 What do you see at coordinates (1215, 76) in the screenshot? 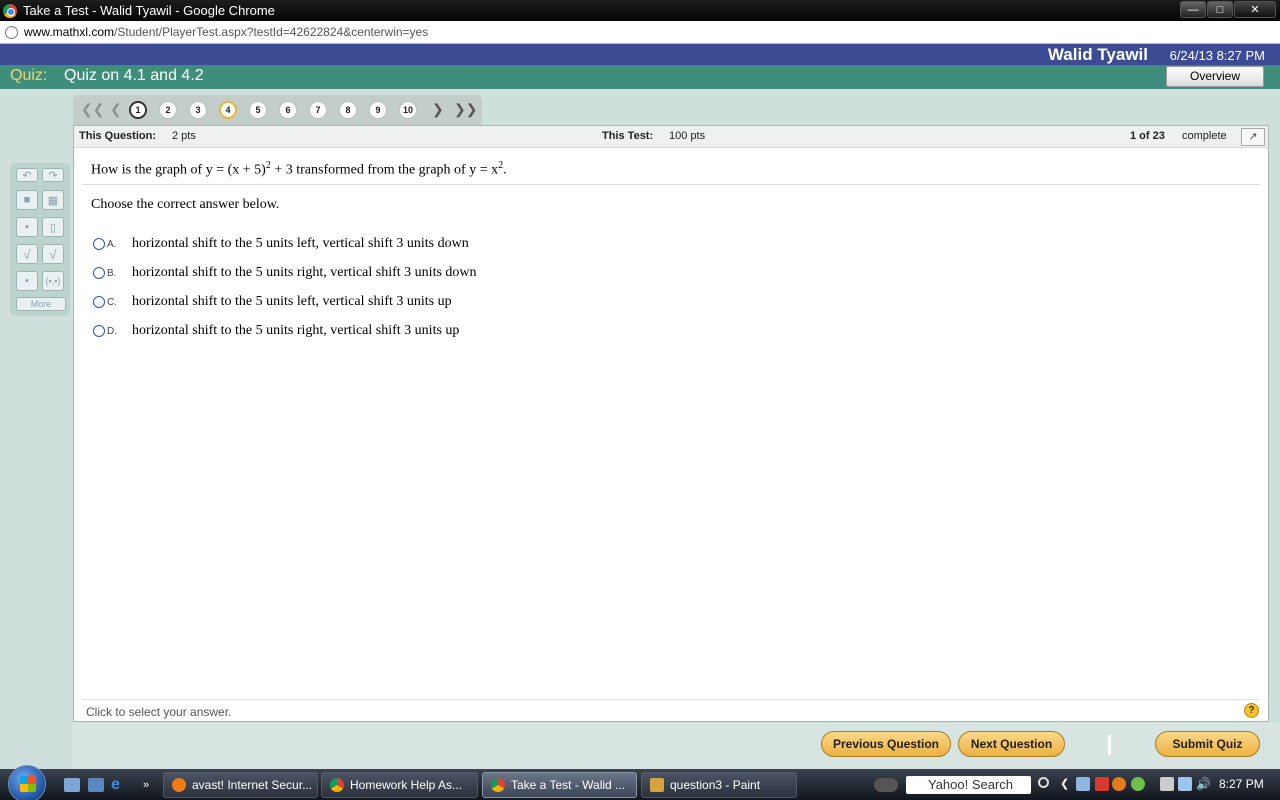
I see `overview-button: Overview` at bounding box center [1215, 76].